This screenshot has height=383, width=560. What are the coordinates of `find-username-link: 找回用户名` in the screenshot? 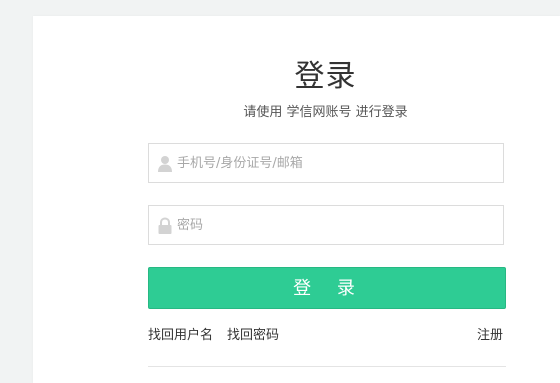 It's located at (180, 336).